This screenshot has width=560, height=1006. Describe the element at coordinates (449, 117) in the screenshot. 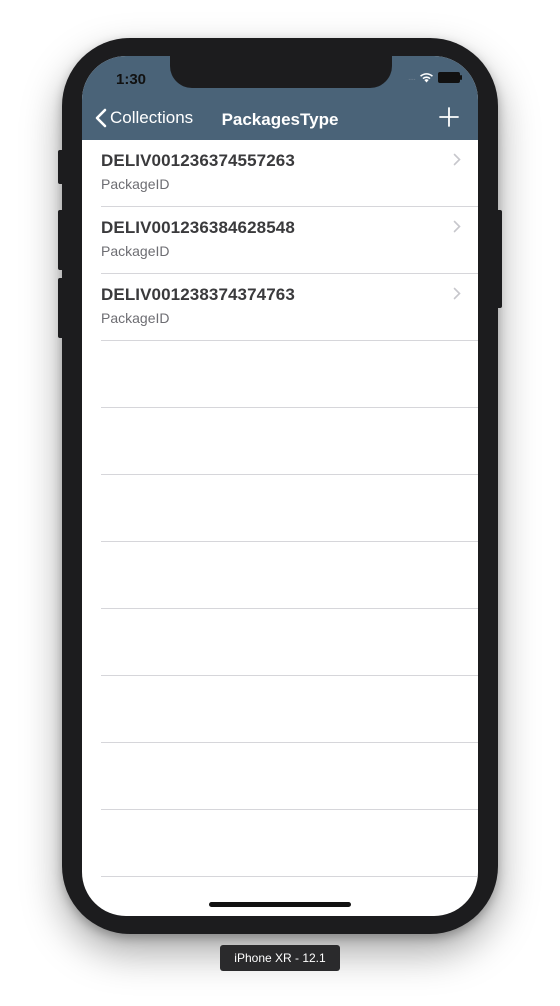

I see `plus-icon` at that location.